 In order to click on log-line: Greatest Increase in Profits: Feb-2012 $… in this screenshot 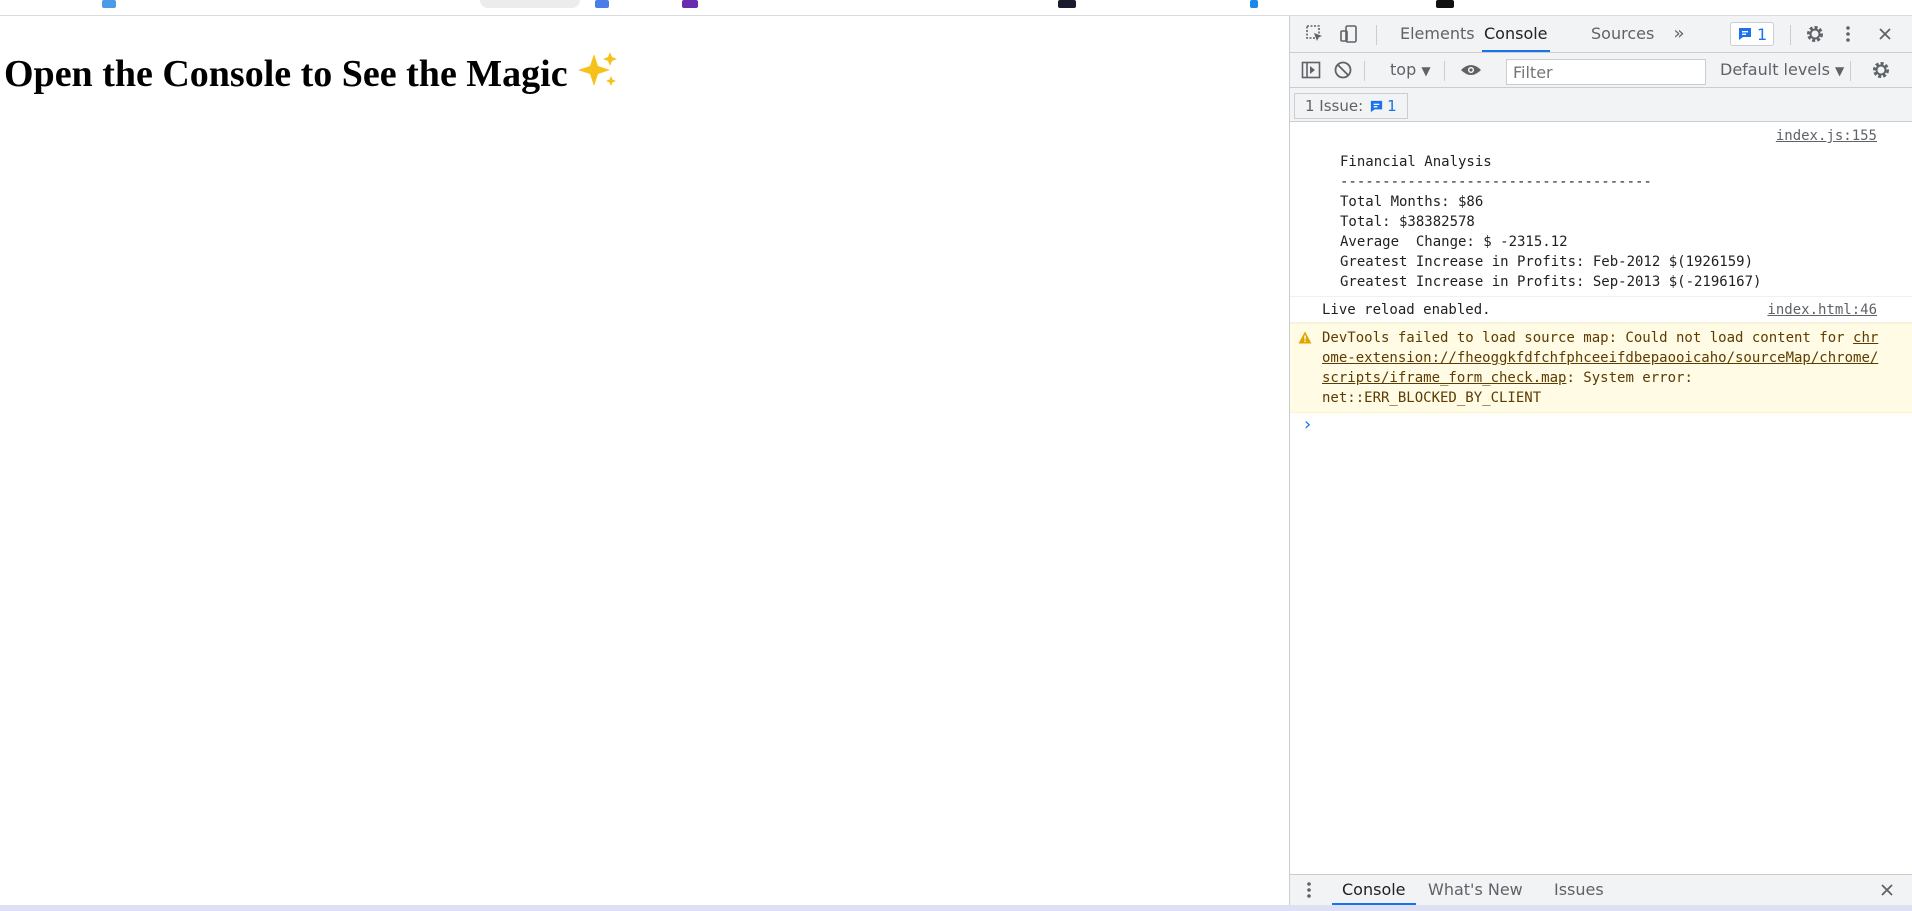, I will do `click(1547, 262)`.